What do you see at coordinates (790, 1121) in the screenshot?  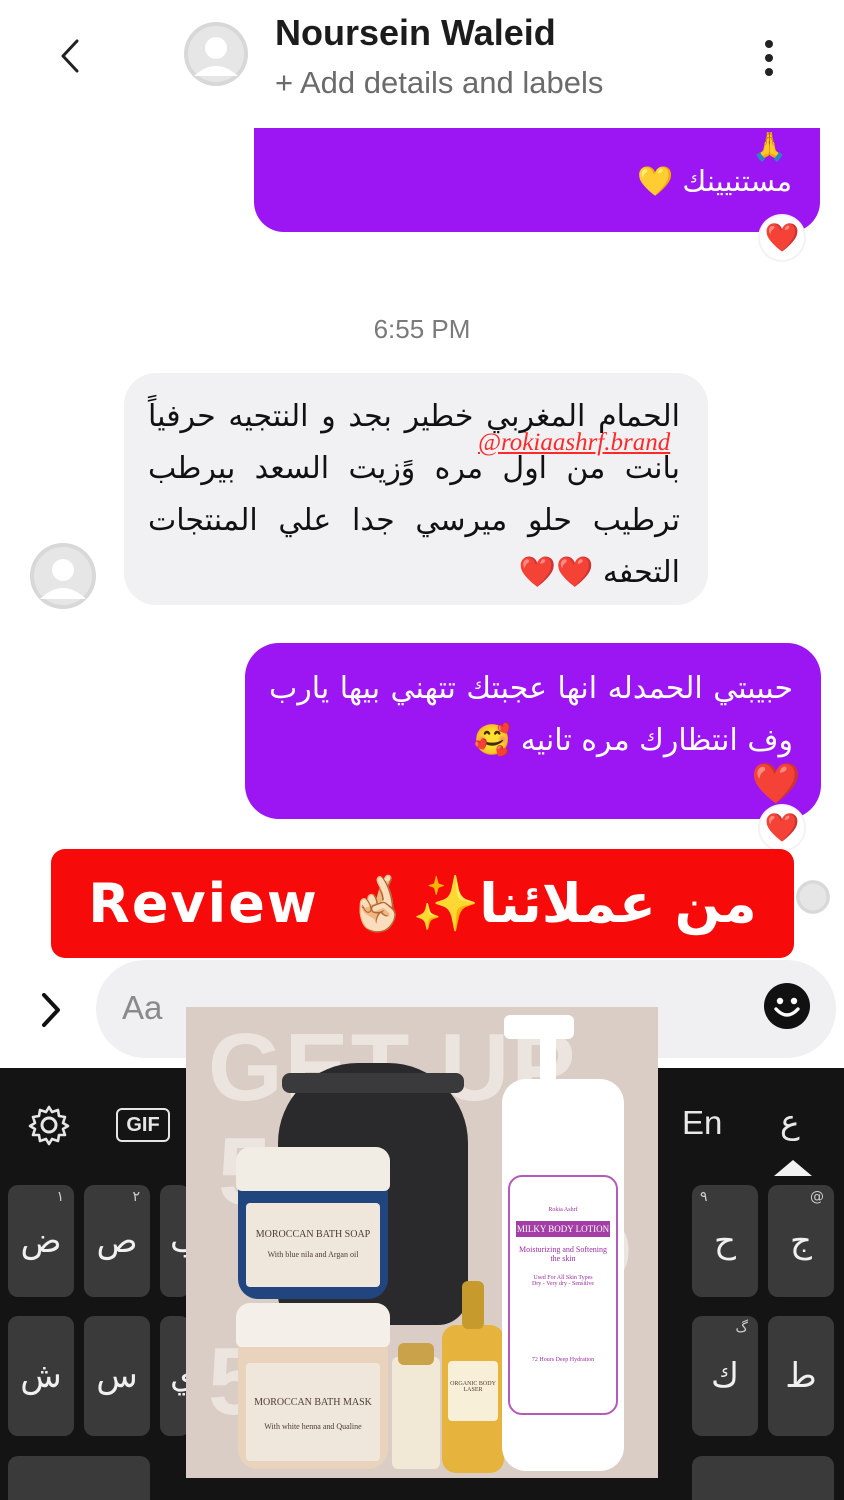 I see `language-ar-button: ع` at bounding box center [790, 1121].